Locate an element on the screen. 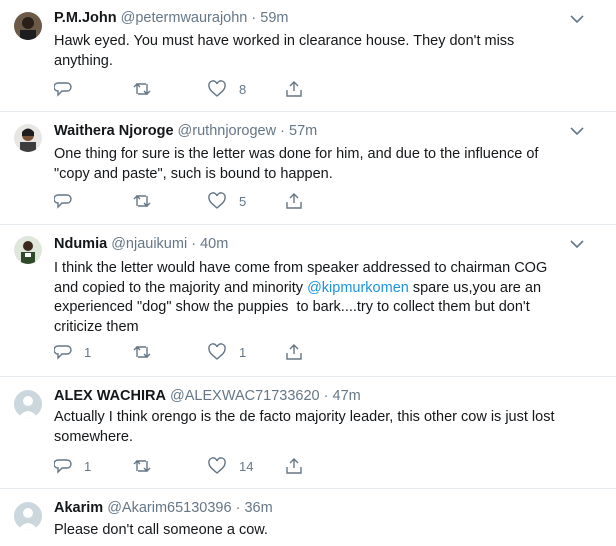 The image size is (616, 546). tweet-header: ALEX WACHIRA @ALEXWAC71733620 · 47m is located at coordinates (207, 396).